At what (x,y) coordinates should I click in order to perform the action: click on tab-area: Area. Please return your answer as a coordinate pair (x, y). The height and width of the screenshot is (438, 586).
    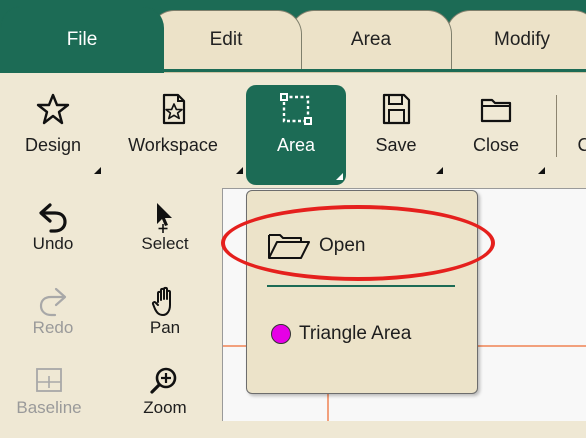
    Looking at the image, I should click on (371, 39).